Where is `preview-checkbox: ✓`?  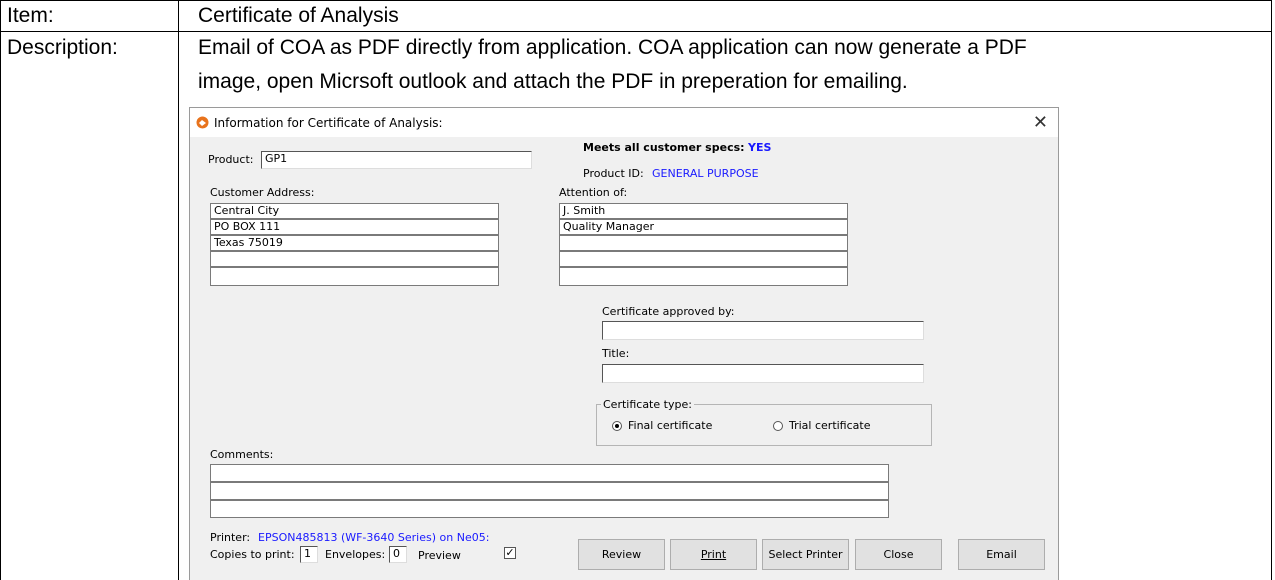 preview-checkbox: ✓ is located at coordinates (510, 553).